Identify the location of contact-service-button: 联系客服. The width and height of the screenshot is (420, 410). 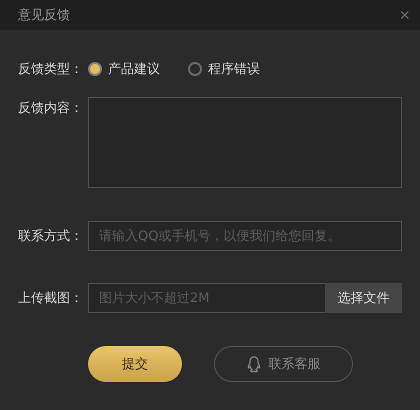
(283, 364).